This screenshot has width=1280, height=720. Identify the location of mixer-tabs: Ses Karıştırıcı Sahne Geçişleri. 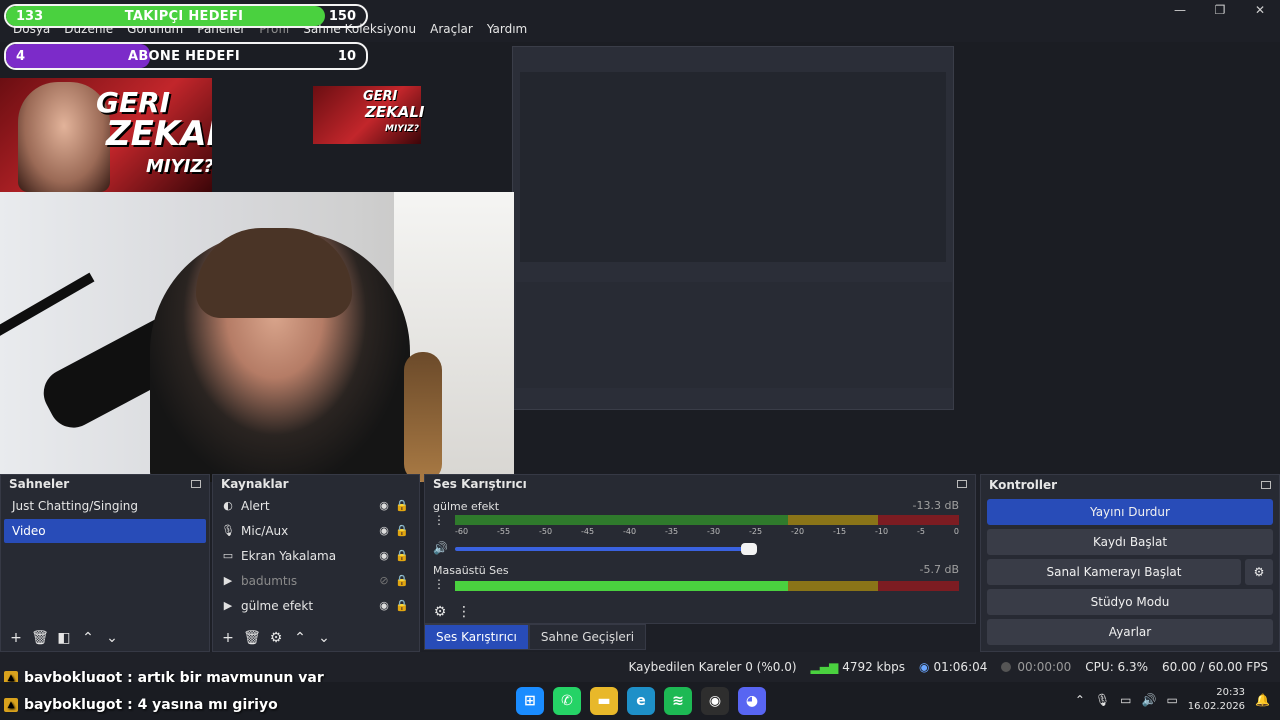
(535, 637).